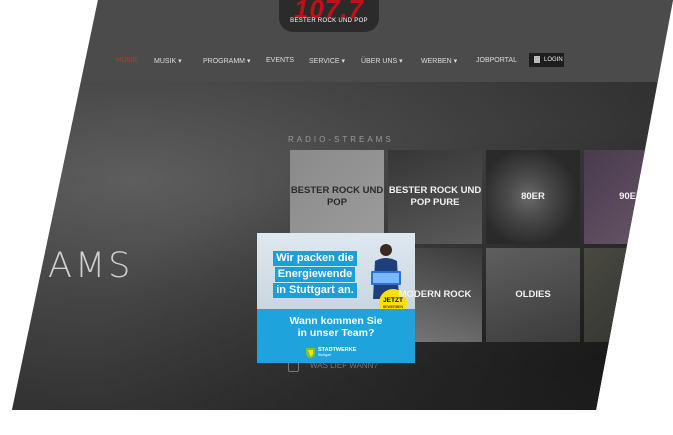  Describe the element at coordinates (315, 258) in the screenshot. I see `ad-headline-line: Wir packen die` at that location.